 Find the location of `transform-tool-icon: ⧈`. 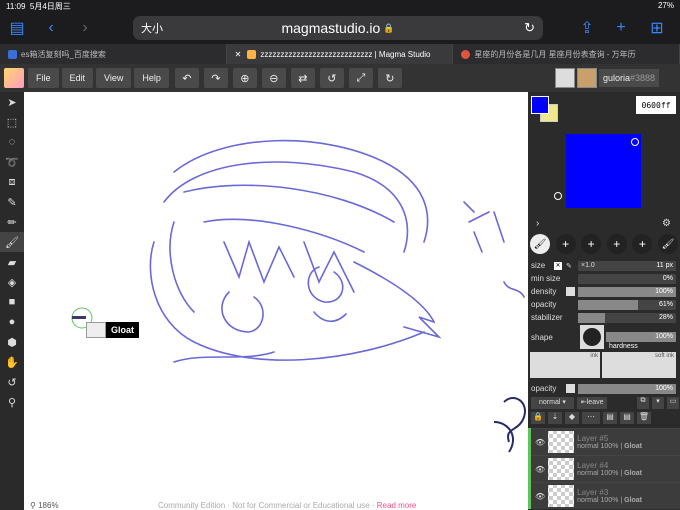

transform-tool-icon: ⧈ is located at coordinates (12, 182).